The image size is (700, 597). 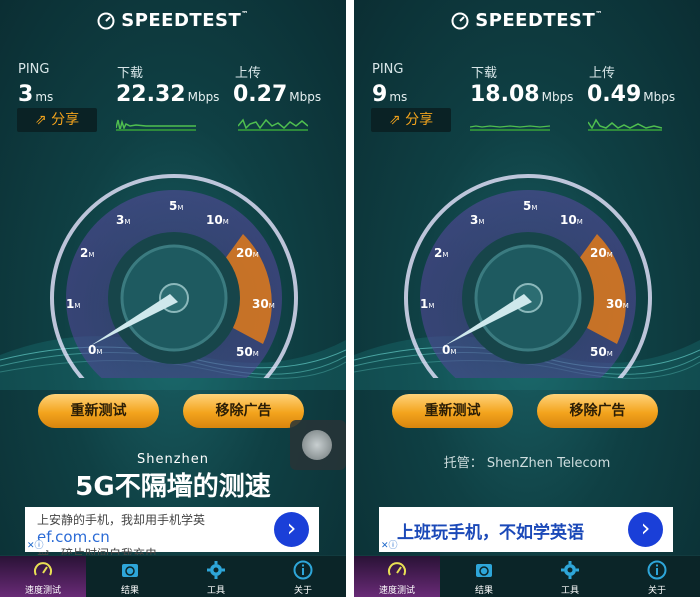 What do you see at coordinates (172, 534) in the screenshot?
I see `ad-banner: 上安静的手机，我却用手机学英 ef.com.cn 钟，碎片时间自我充电 ›` at bounding box center [172, 534].